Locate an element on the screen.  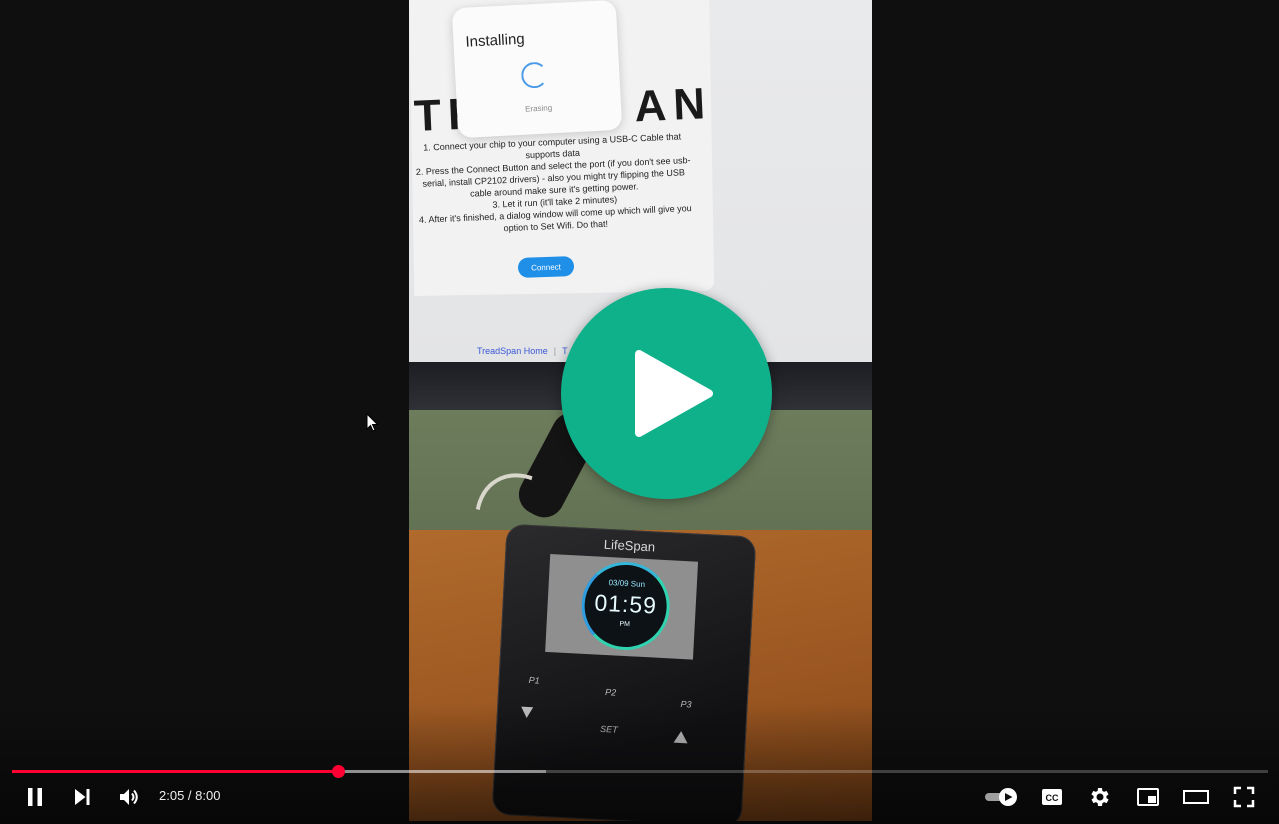
console-key-p1: P1 is located at coordinates (534, 680).